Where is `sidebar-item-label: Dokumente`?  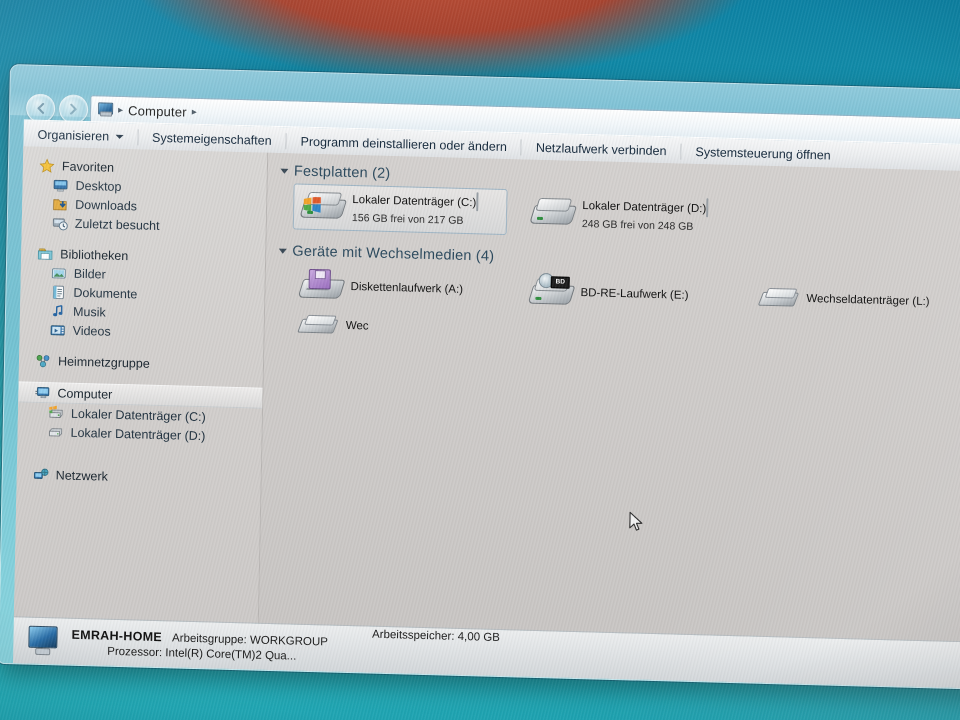 sidebar-item-label: Dokumente is located at coordinates (105, 293).